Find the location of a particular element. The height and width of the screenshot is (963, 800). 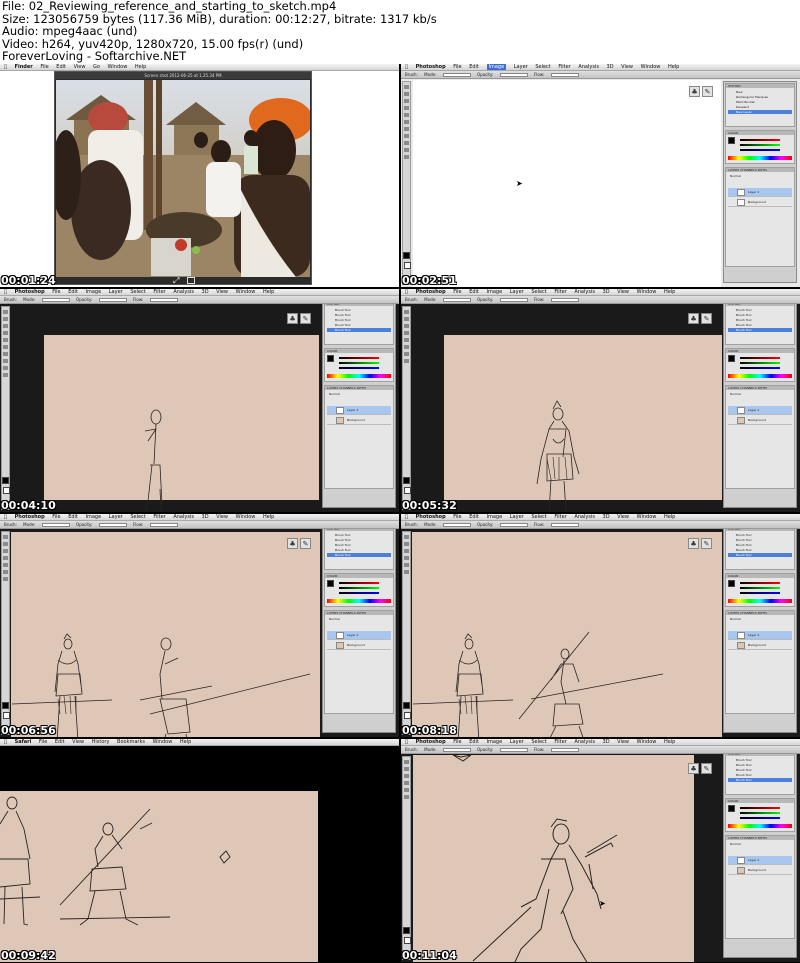

menu-analysis: Analysis is located at coordinates (588, 67).